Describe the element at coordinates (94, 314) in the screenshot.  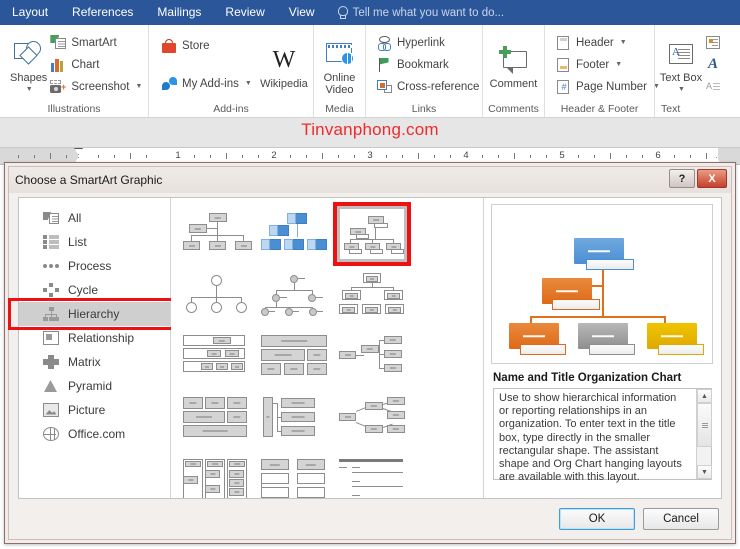
I see `category-hierarchy: Hierarchy` at that location.